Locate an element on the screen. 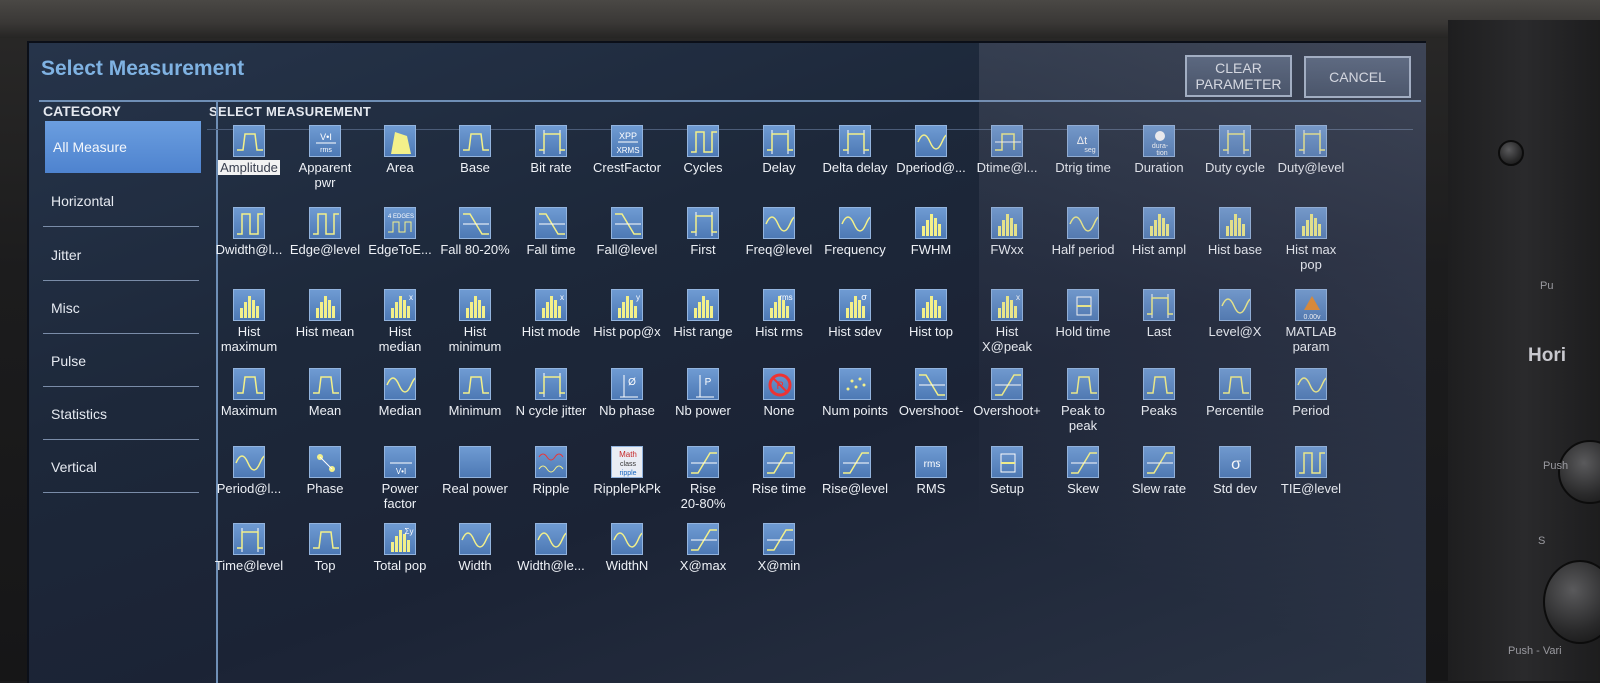  first-icon is located at coordinates (703, 223).